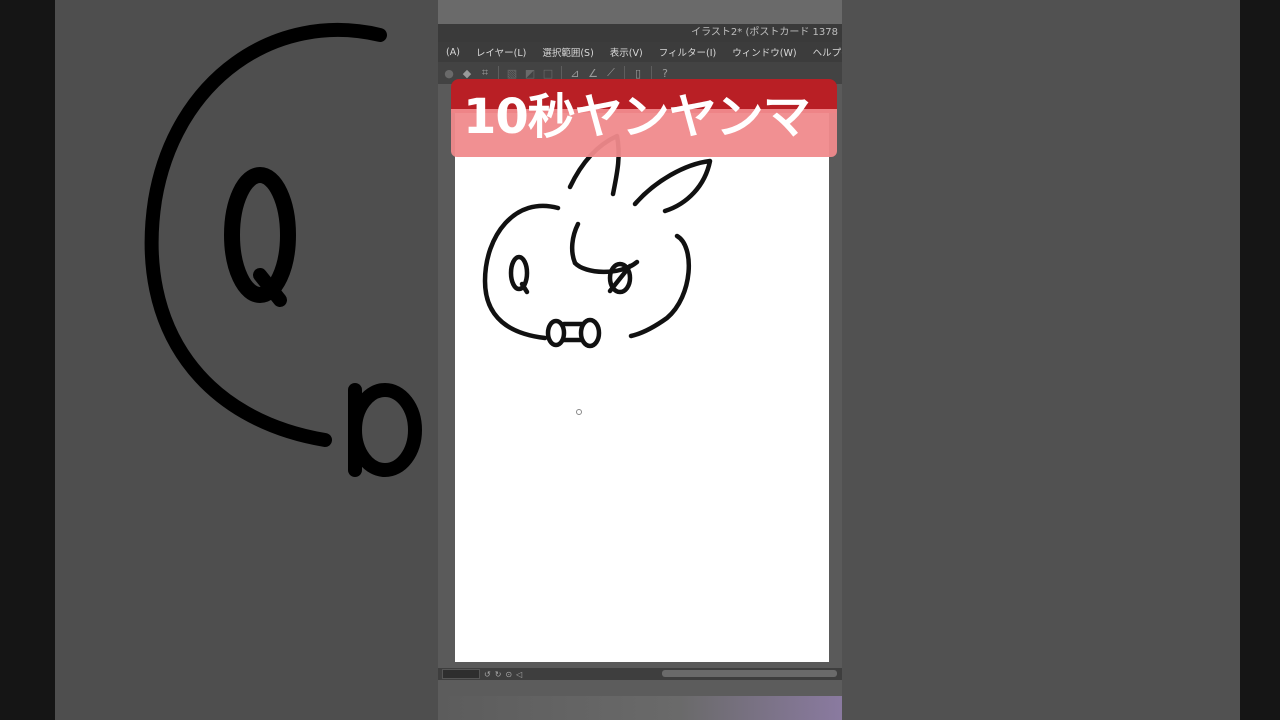  I want to click on bucket-icon: ◆, so click(467, 73).